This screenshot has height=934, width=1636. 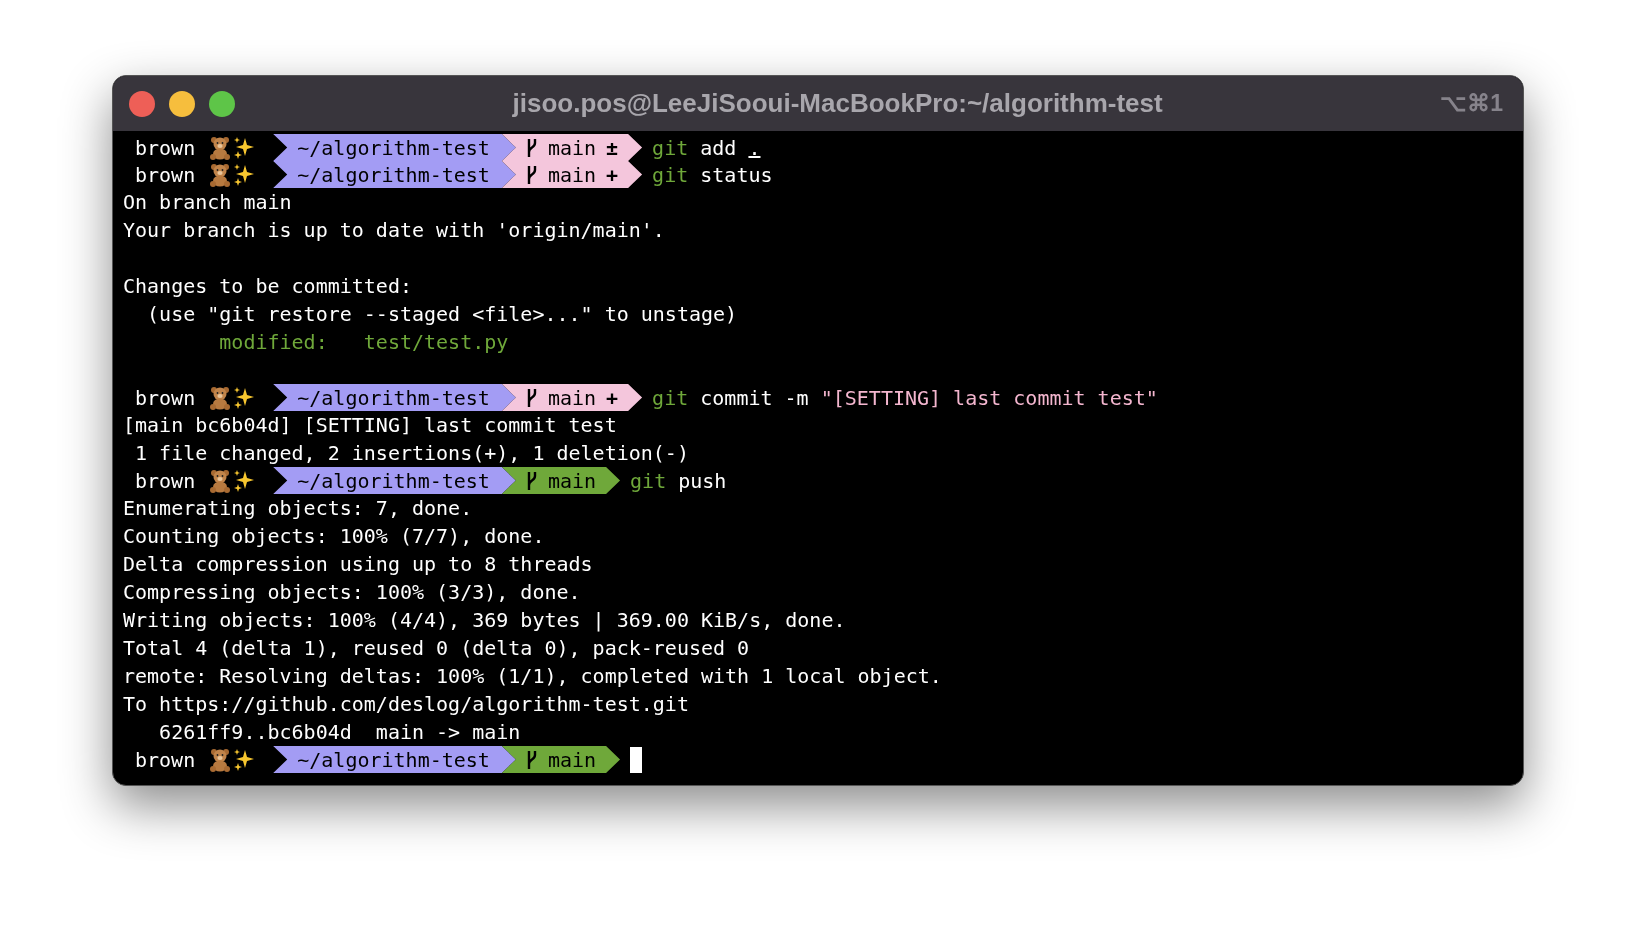 I want to click on shortcut-text: ⌥⌘1, so click(x=1472, y=104).